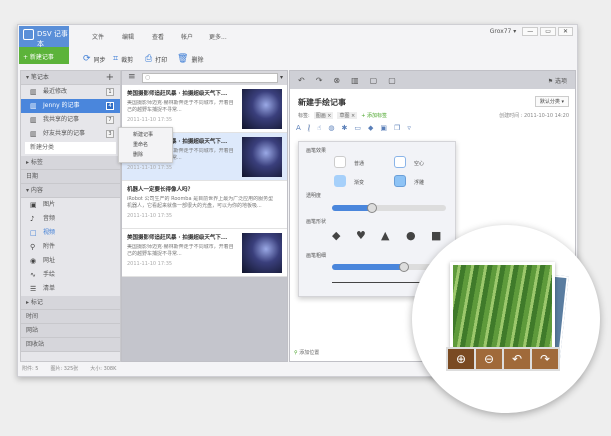  Describe the element at coordinates (323, 115) in the screenshot. I see `tag-chip: 图画 ×` at that location.